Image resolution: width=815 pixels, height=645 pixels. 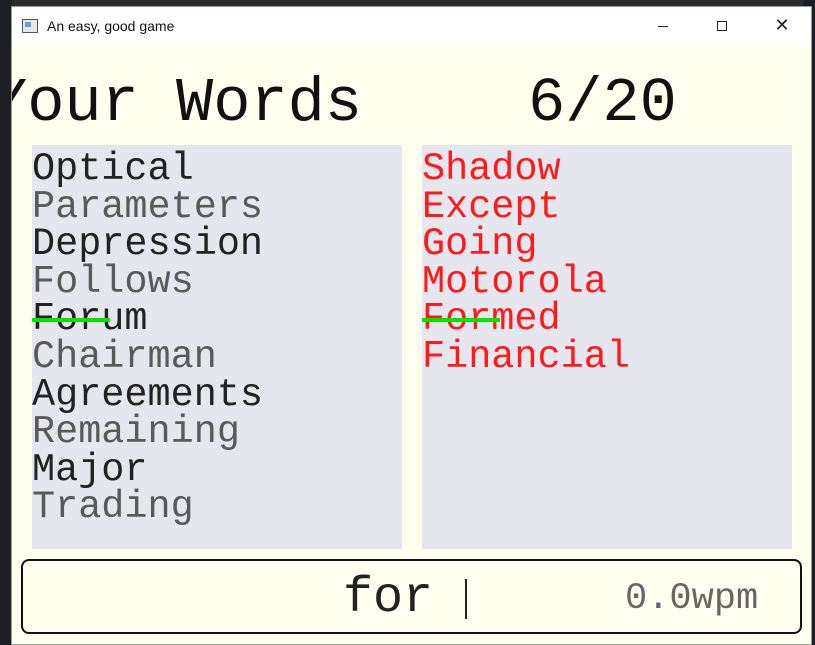 What do you see at coordinates (480, 244) in the screenshot?
I see `word-item: Going` at bounding box center [480, 244].